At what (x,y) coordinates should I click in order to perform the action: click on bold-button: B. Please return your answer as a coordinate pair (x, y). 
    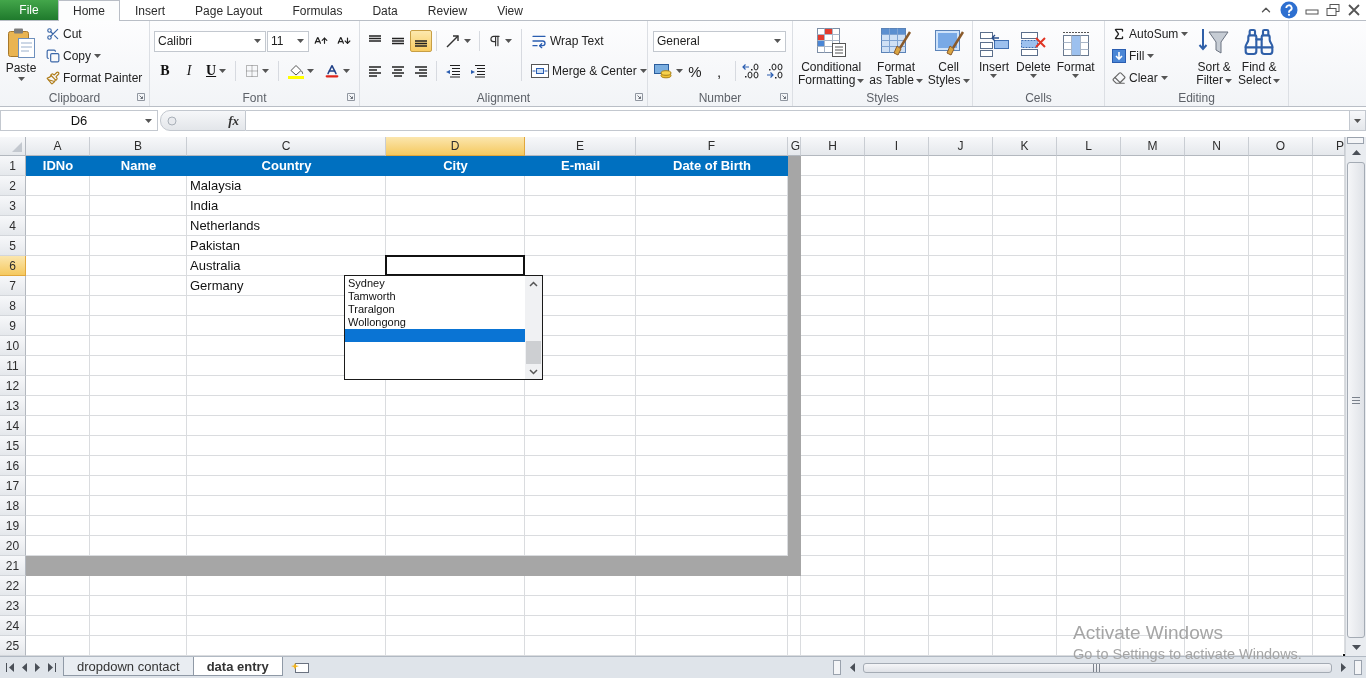
    Looking at the image, I should click on (165, 71).